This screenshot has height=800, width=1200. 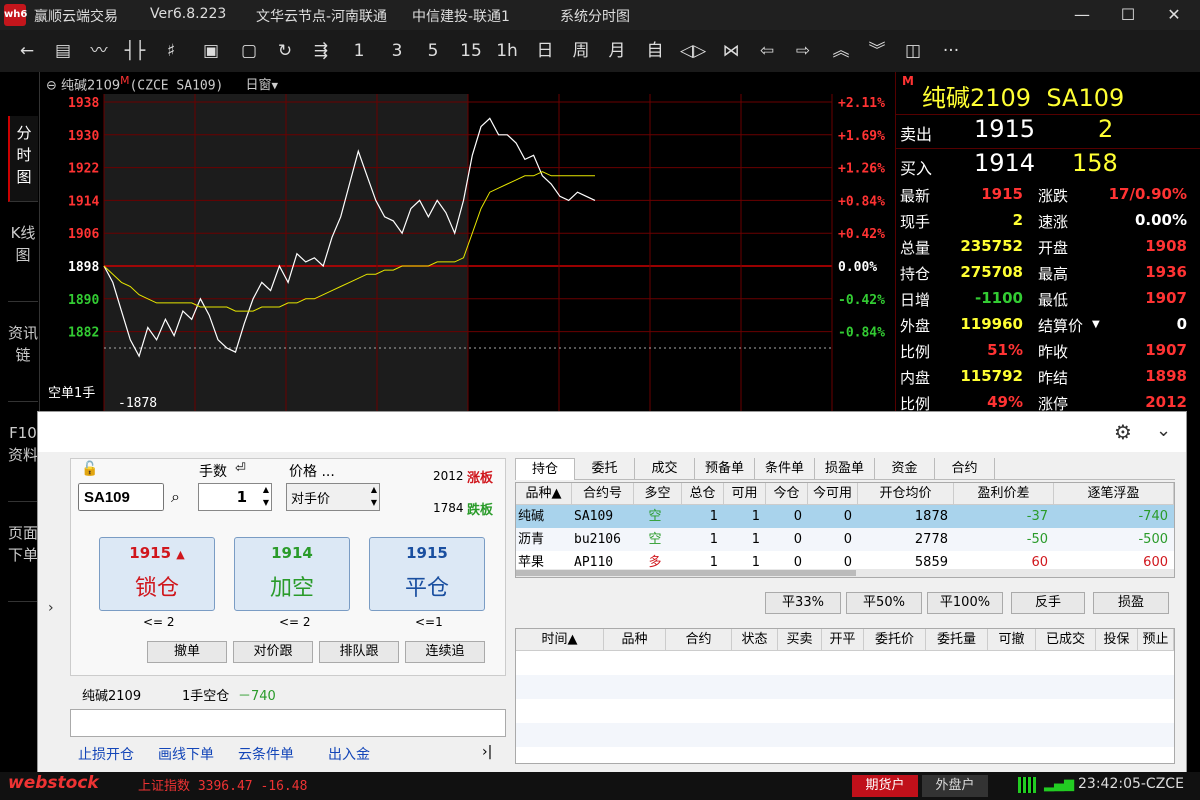 I want to click on tab-trades: 成交, so click(x=665, y=469).